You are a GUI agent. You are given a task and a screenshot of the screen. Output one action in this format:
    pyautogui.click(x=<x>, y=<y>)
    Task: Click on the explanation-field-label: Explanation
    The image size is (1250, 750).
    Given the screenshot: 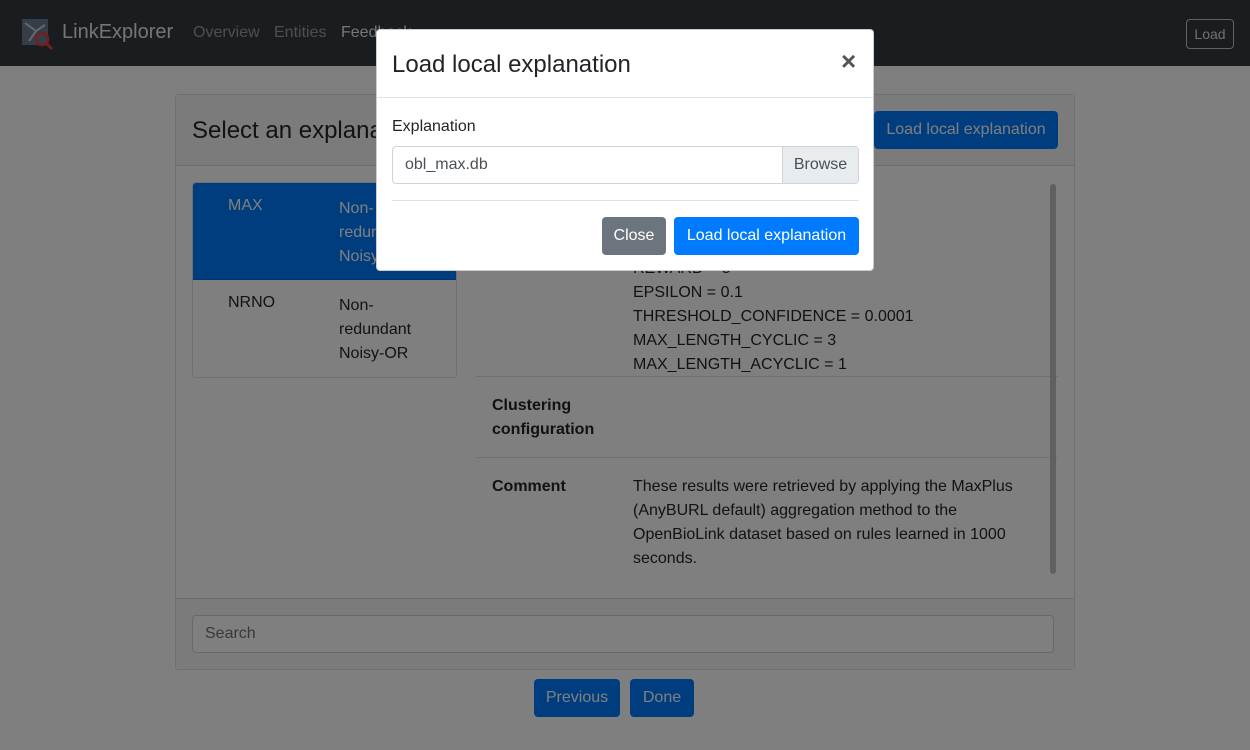 What is the action you would take?
    pyautogui.click(x=434, y=126)
    